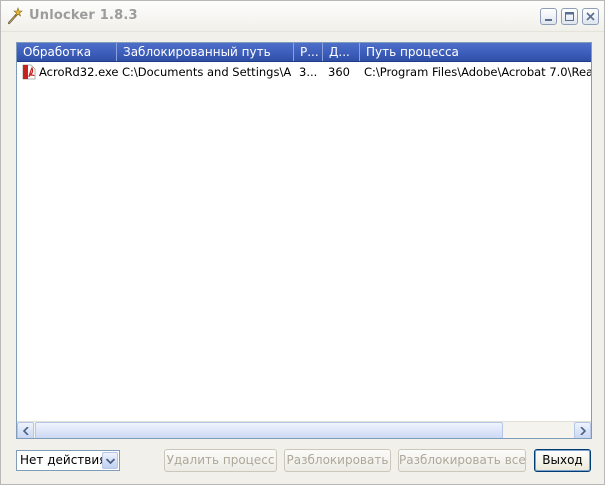  What do you see at coordinates (337, 460) in the screenshot?
I see `unlock-button: Разблокировать` at bounding box center [337, 460].